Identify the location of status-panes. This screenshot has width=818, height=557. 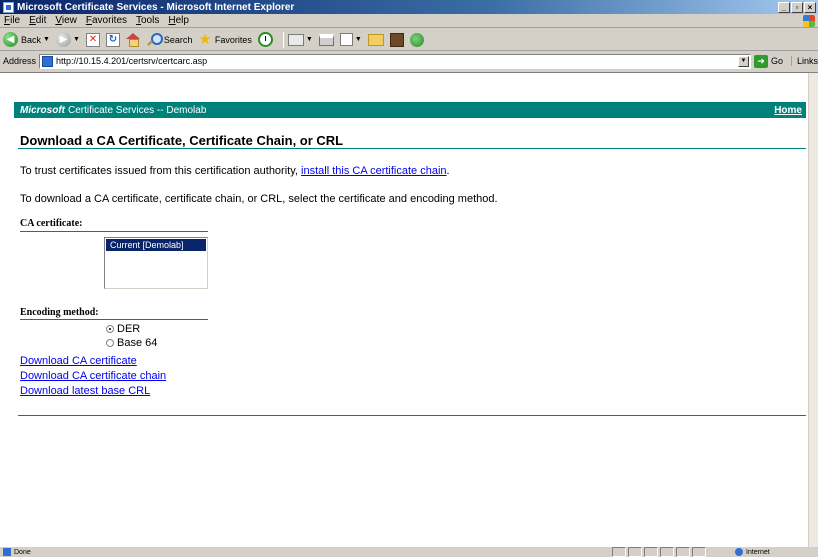
(660, 552).